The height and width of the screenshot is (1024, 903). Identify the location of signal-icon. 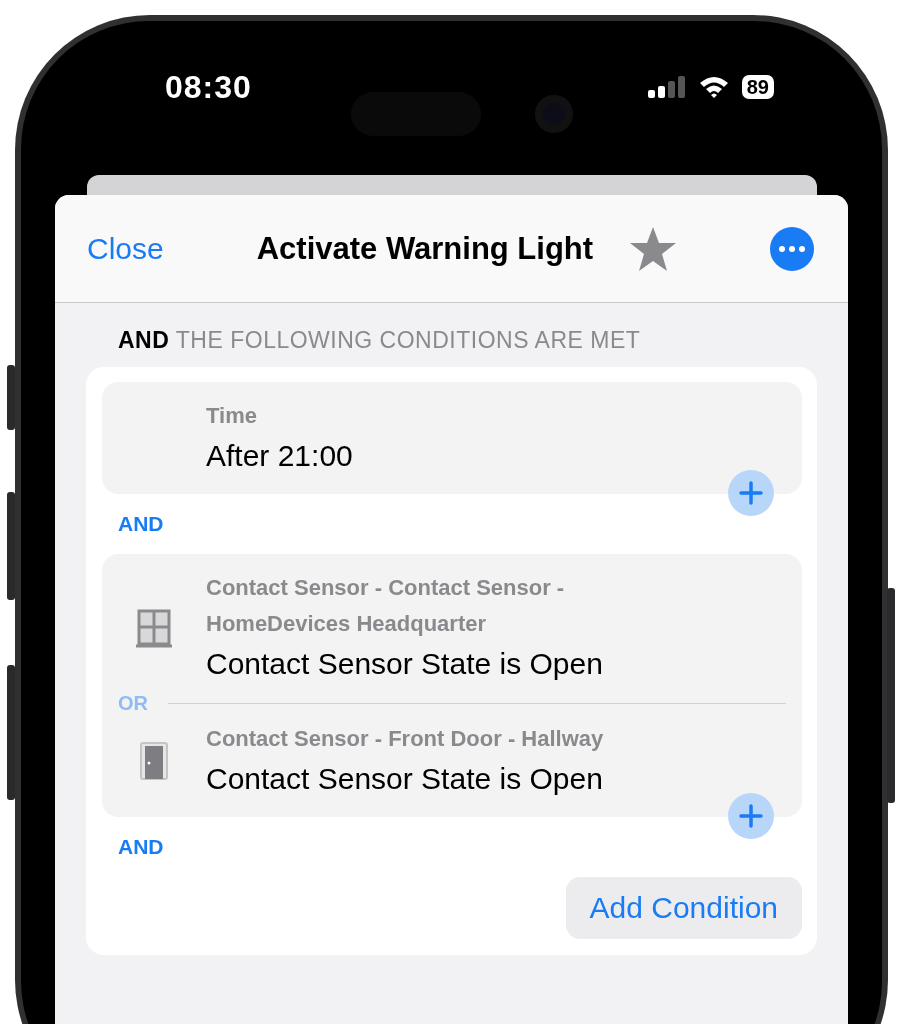
(666, 87).